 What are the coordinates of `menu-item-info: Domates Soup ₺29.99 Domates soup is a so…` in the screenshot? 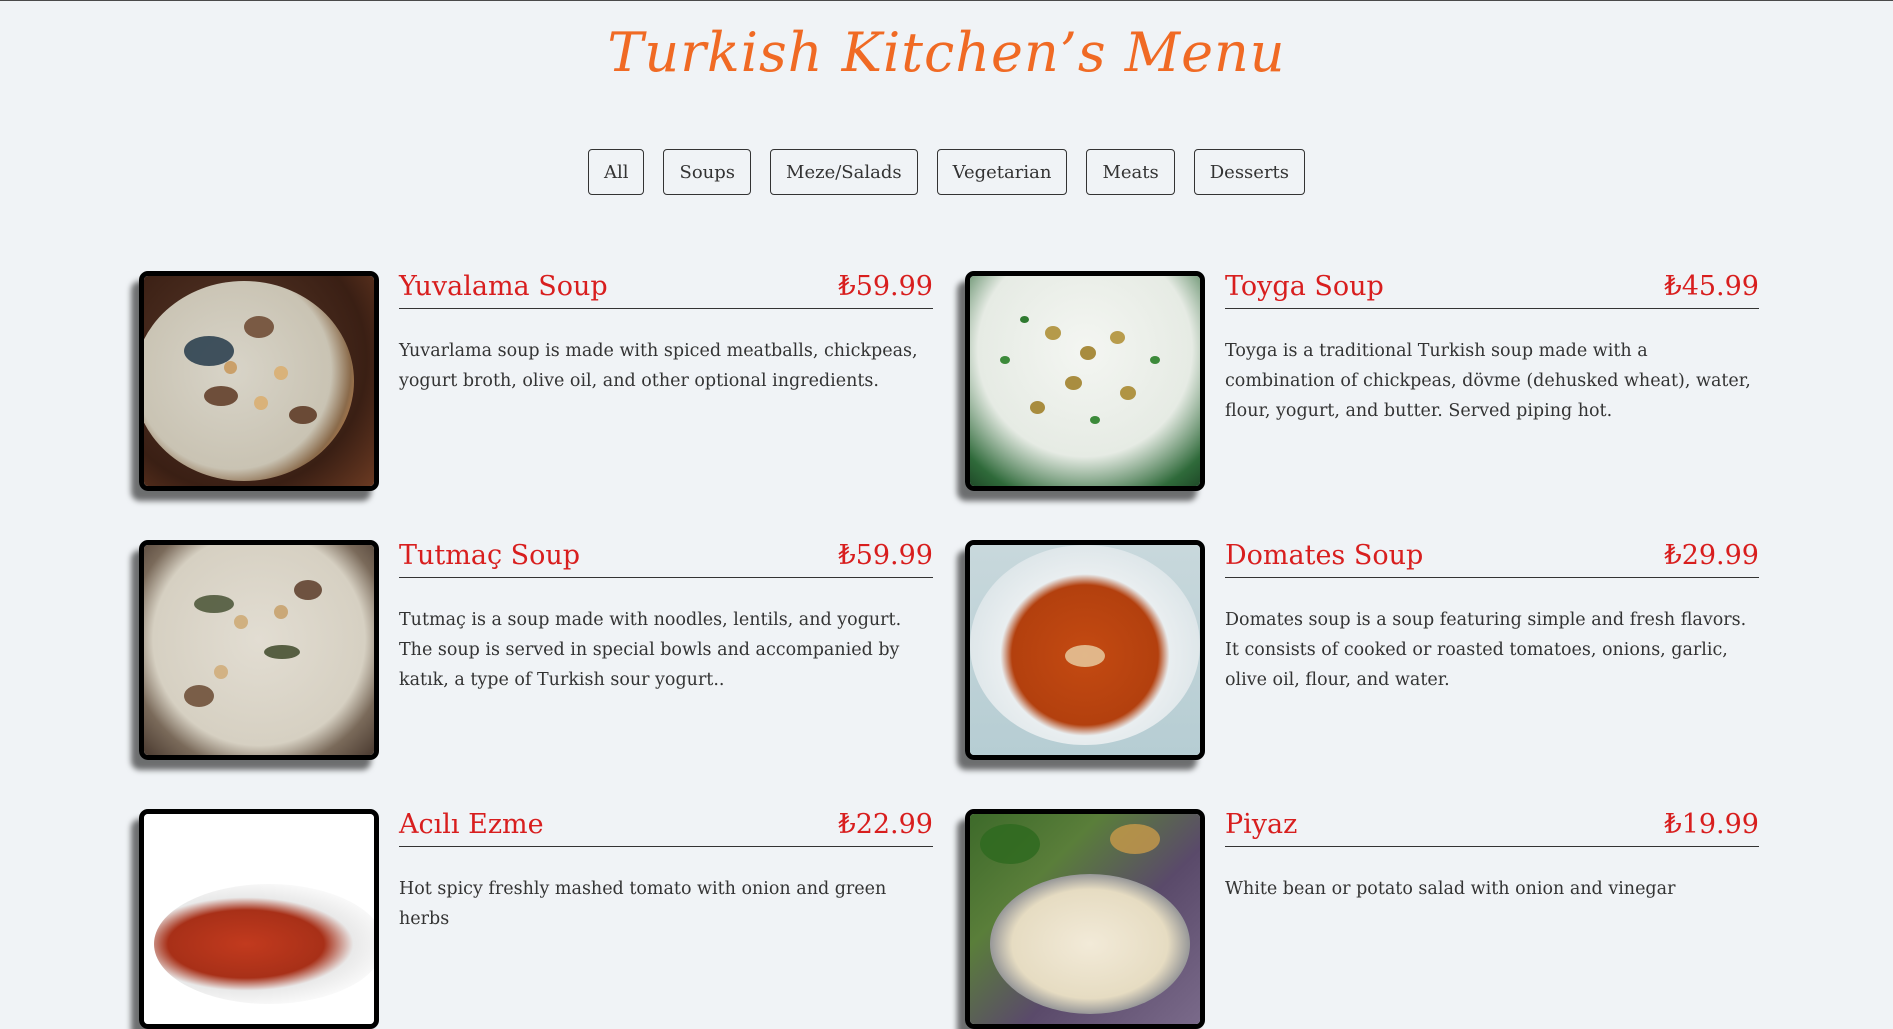 It's located at (1492, 649).